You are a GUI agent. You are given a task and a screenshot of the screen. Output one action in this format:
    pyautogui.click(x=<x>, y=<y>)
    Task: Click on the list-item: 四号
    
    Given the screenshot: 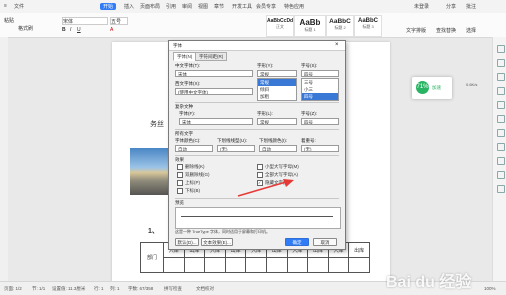 What is the action you would take?
    pyautogui.click(x=320, y=96)
    